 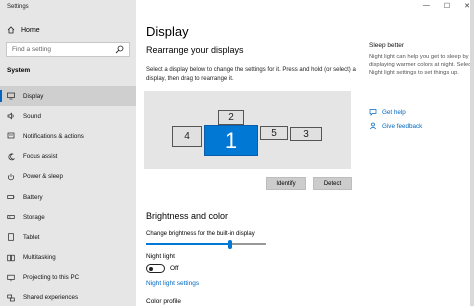 I want to click on monitor-2: 2, so click(x=231, y=117).